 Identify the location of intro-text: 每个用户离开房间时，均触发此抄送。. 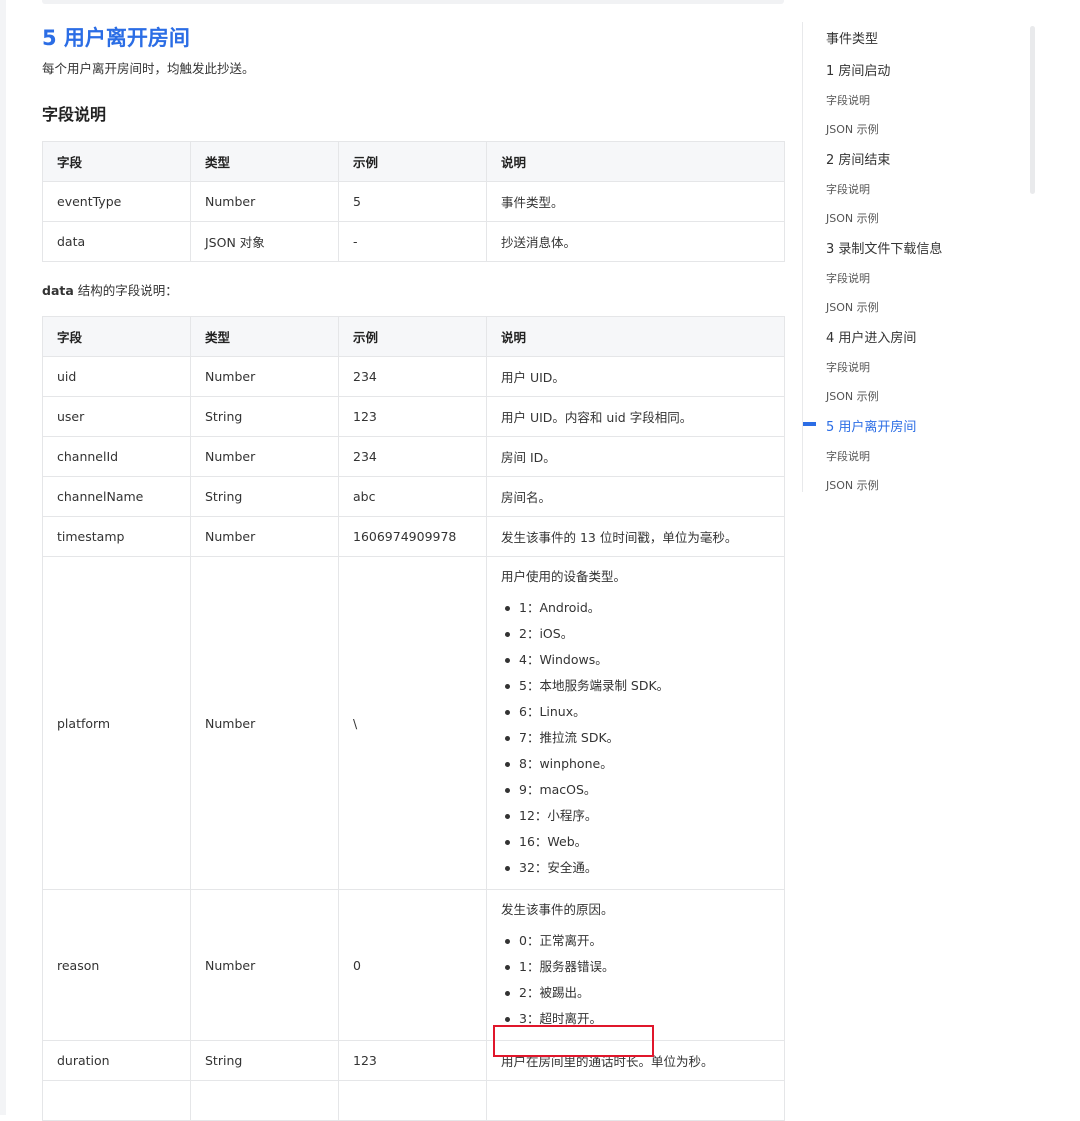
(148, 68).